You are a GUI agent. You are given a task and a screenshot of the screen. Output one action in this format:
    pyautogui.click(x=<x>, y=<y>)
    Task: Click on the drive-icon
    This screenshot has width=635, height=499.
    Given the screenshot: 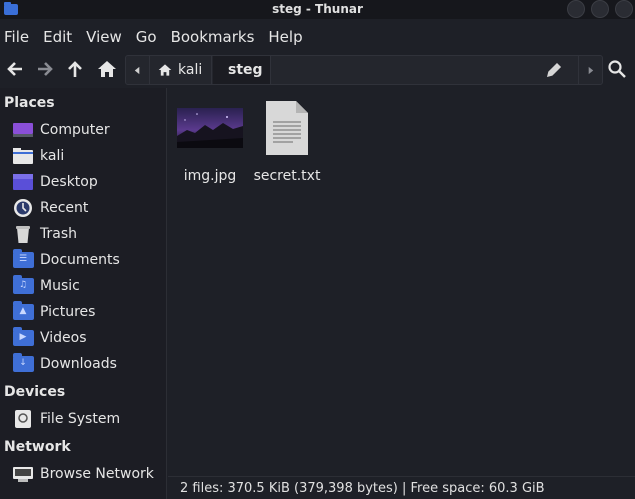 What is the action you would take?
    pyautogui.click(x=23, y=419)
    